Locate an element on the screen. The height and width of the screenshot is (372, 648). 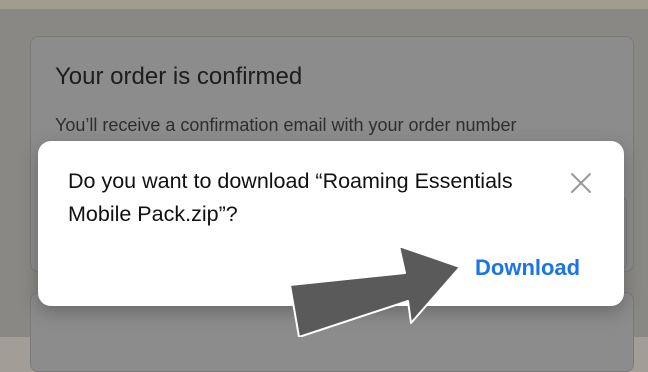
close-icon is located at coordinates (581, 183).